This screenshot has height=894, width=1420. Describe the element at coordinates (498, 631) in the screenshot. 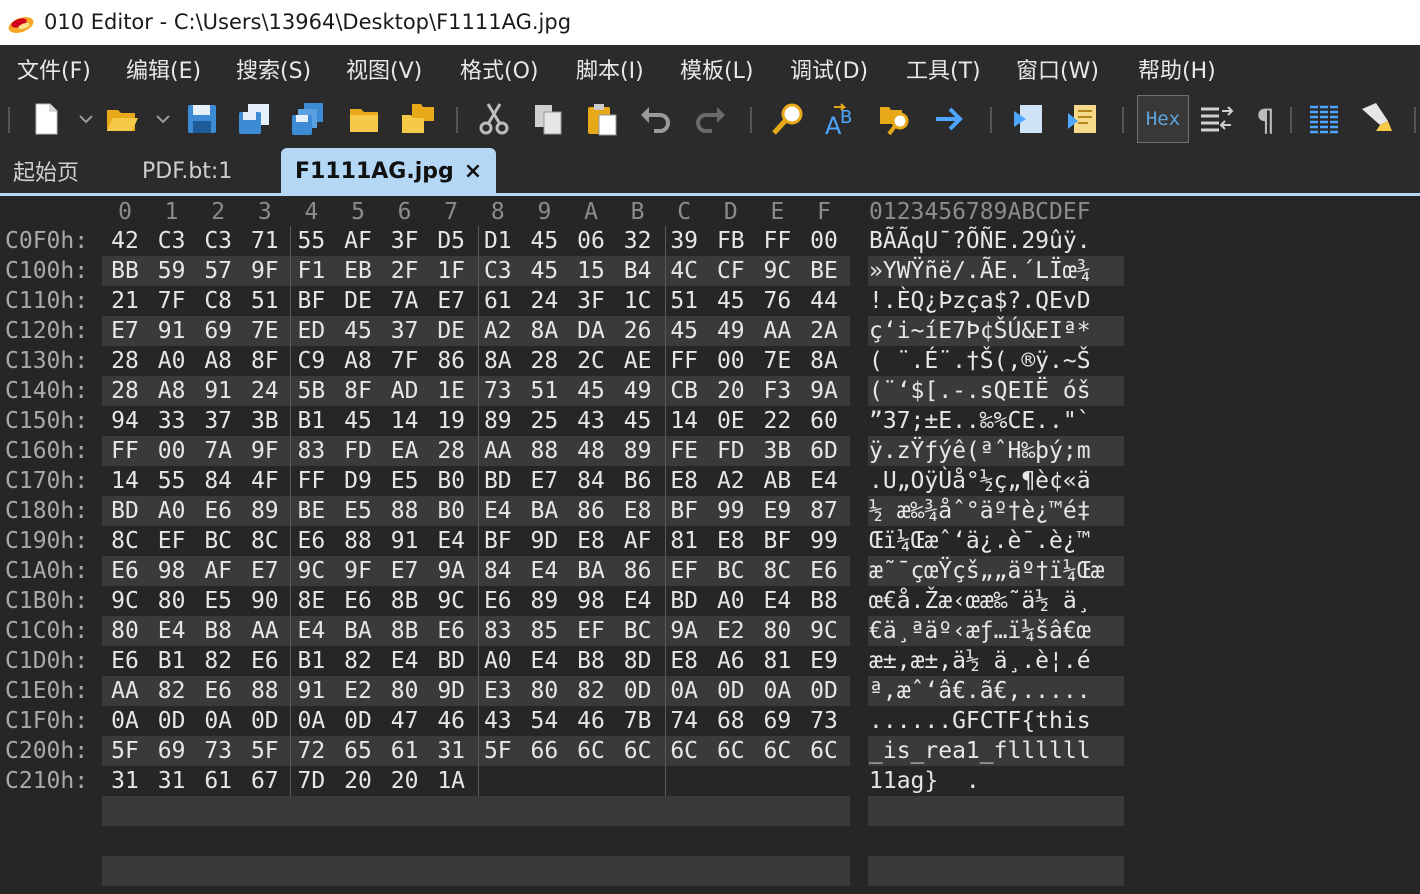

I see `hex-byte: 83` at that location.